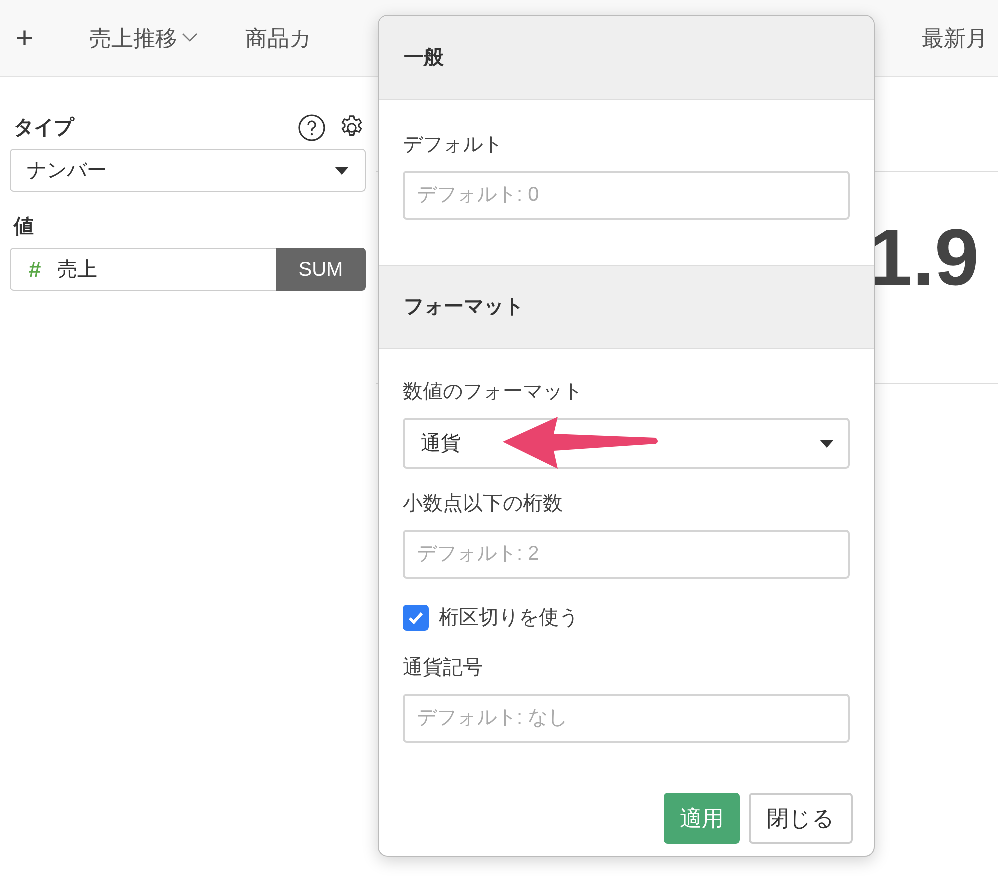  What do you see at coordinates (626, 195) in the screenshot?
I see `input-field: デフォルト: 0` at bounding box center [626, 195].